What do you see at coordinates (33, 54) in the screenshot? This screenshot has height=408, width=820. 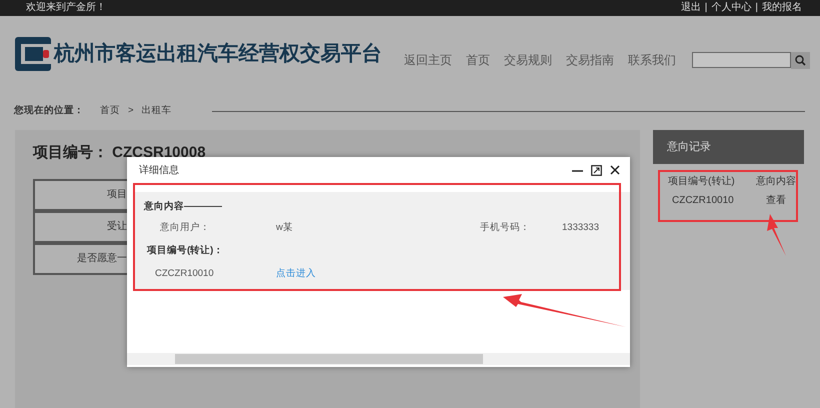 I see `logo-icon` at bounding box center [33, 54].